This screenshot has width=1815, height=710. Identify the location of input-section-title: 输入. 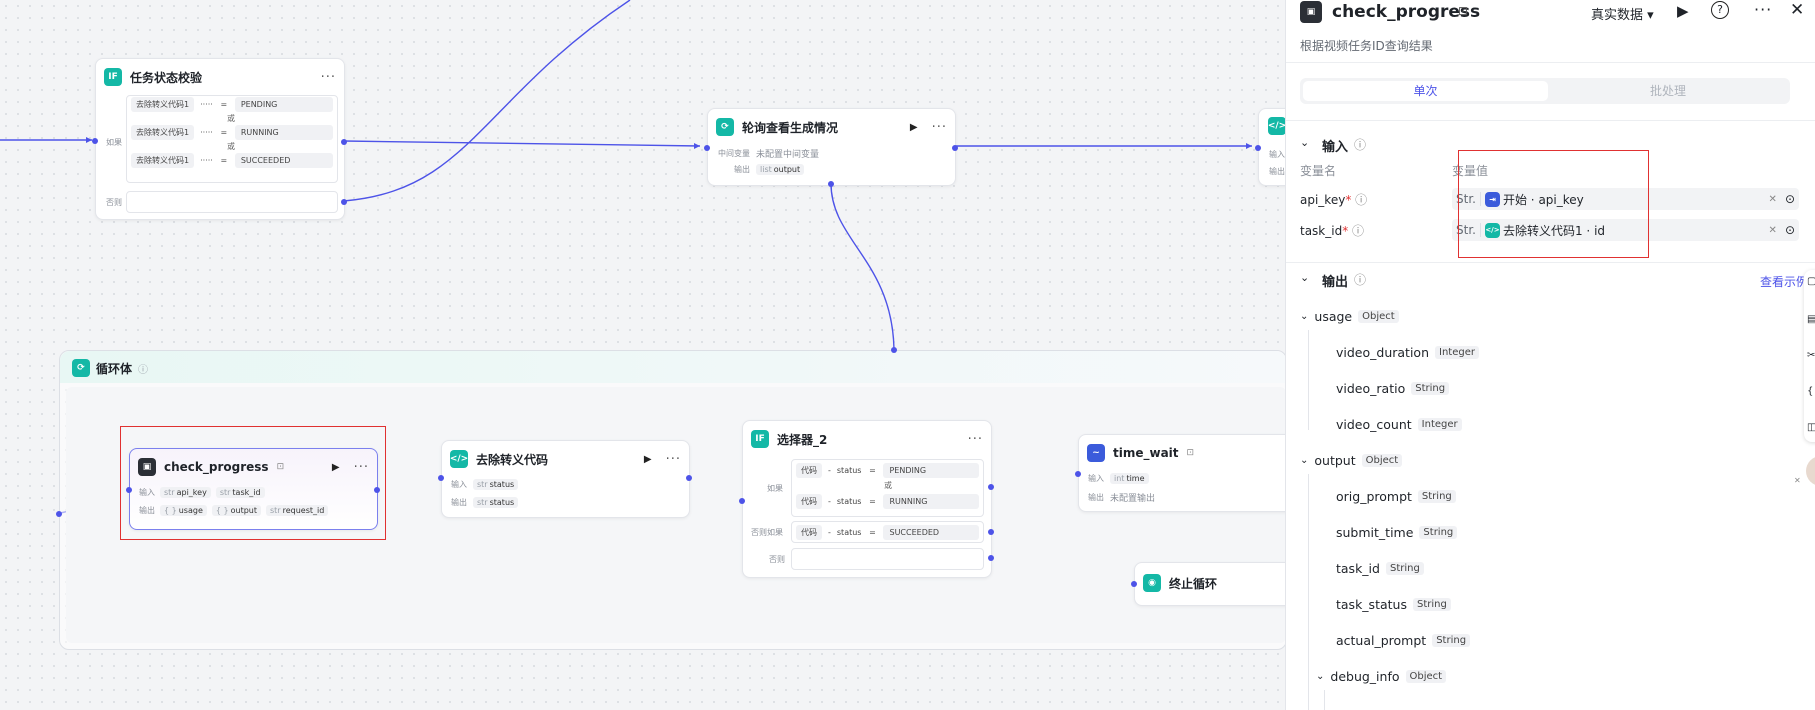
(1335, 147).